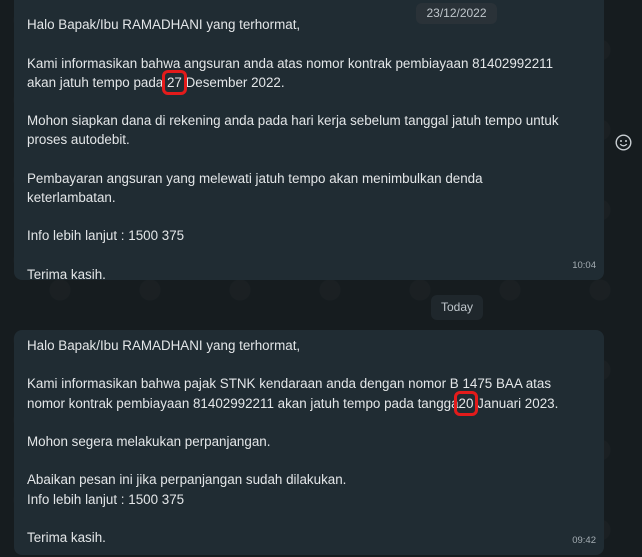  Describe the element at coordinates (584, 265) in the screenshot. I see `message-time: 10:04` at that location.